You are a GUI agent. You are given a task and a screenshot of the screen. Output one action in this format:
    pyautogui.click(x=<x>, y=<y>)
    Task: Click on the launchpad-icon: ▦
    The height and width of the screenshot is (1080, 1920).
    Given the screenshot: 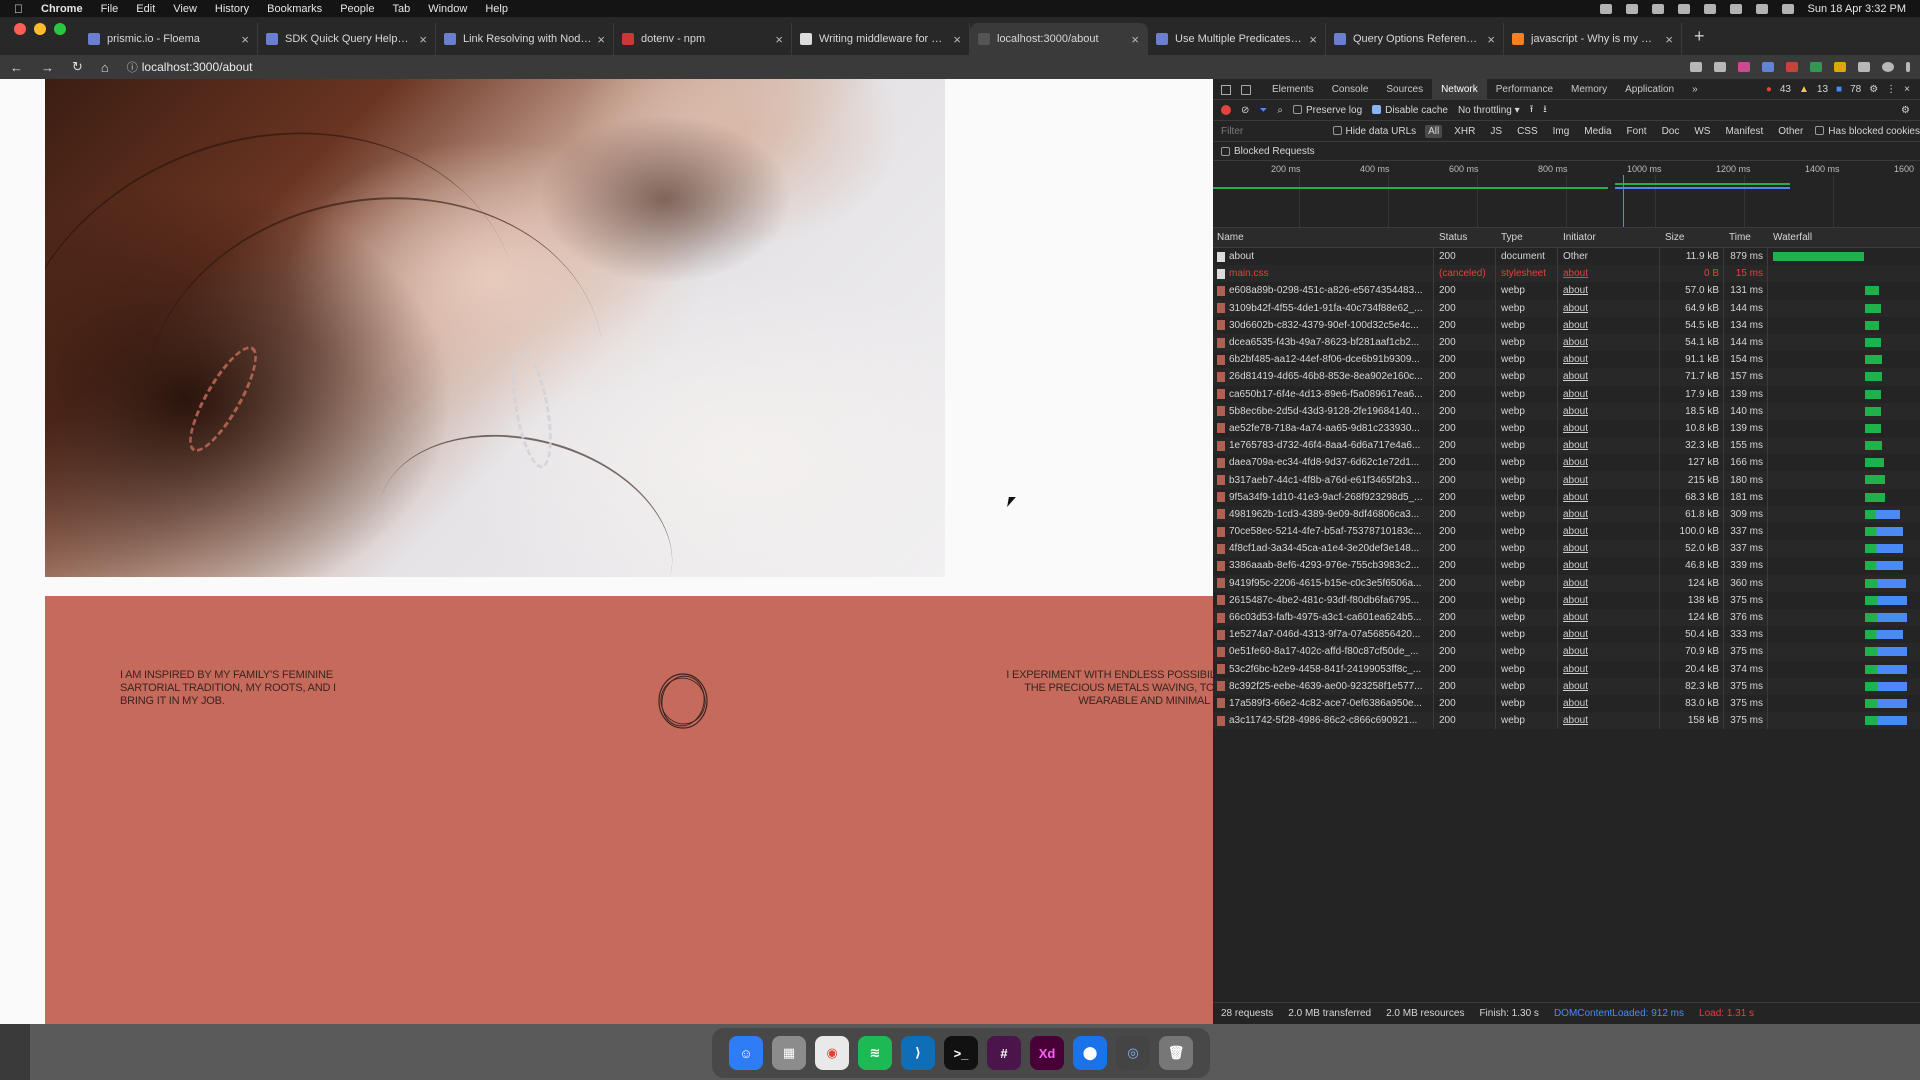 What is the action you would take?
    pyautogui.click(x=789, y=1053)
    